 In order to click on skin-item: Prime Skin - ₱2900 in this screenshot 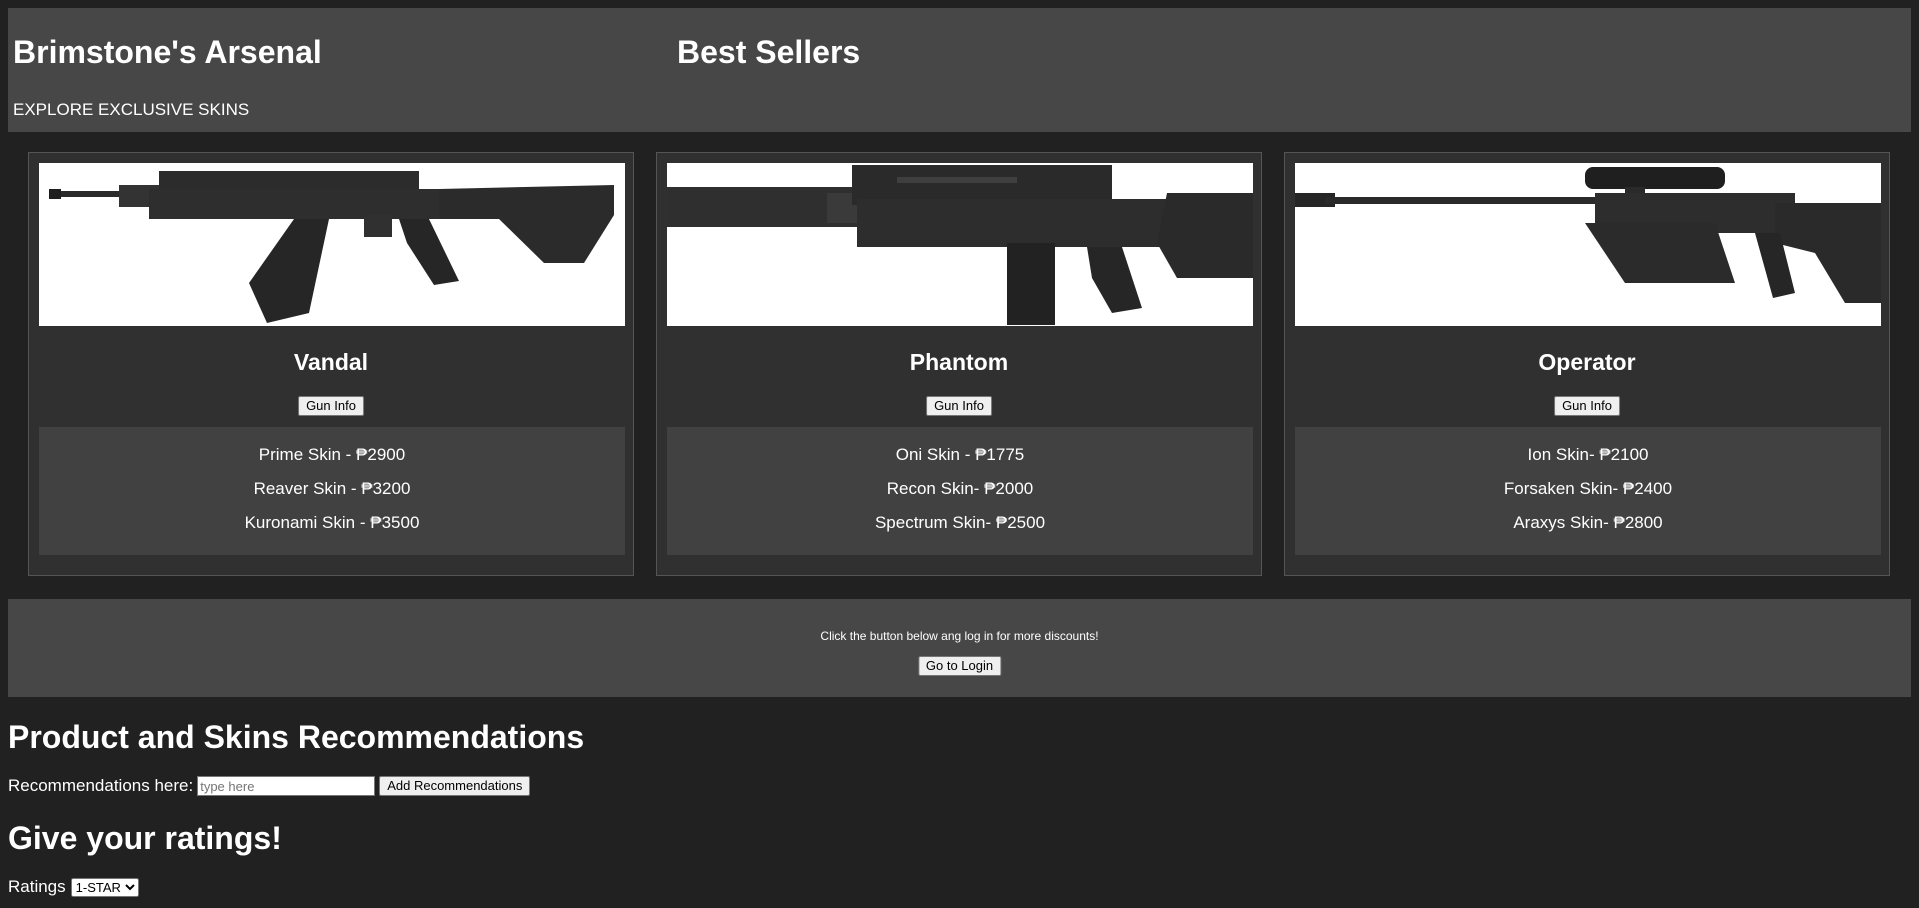, I will do `click(332, 454)`.